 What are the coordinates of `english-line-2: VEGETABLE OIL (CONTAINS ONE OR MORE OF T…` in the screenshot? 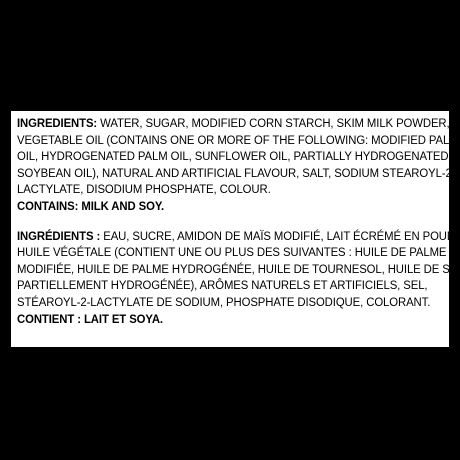 It's located at (238, 139).